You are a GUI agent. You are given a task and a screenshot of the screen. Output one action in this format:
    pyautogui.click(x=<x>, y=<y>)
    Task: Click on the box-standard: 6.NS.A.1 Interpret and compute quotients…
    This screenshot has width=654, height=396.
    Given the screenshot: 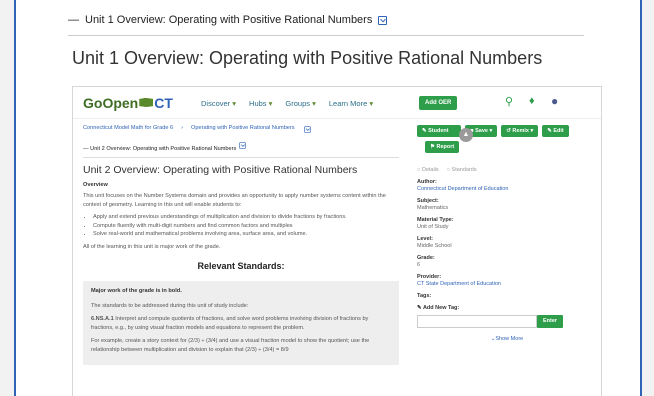 What is the action you would take?
    pyautogui.click(x=241, y=323)
    